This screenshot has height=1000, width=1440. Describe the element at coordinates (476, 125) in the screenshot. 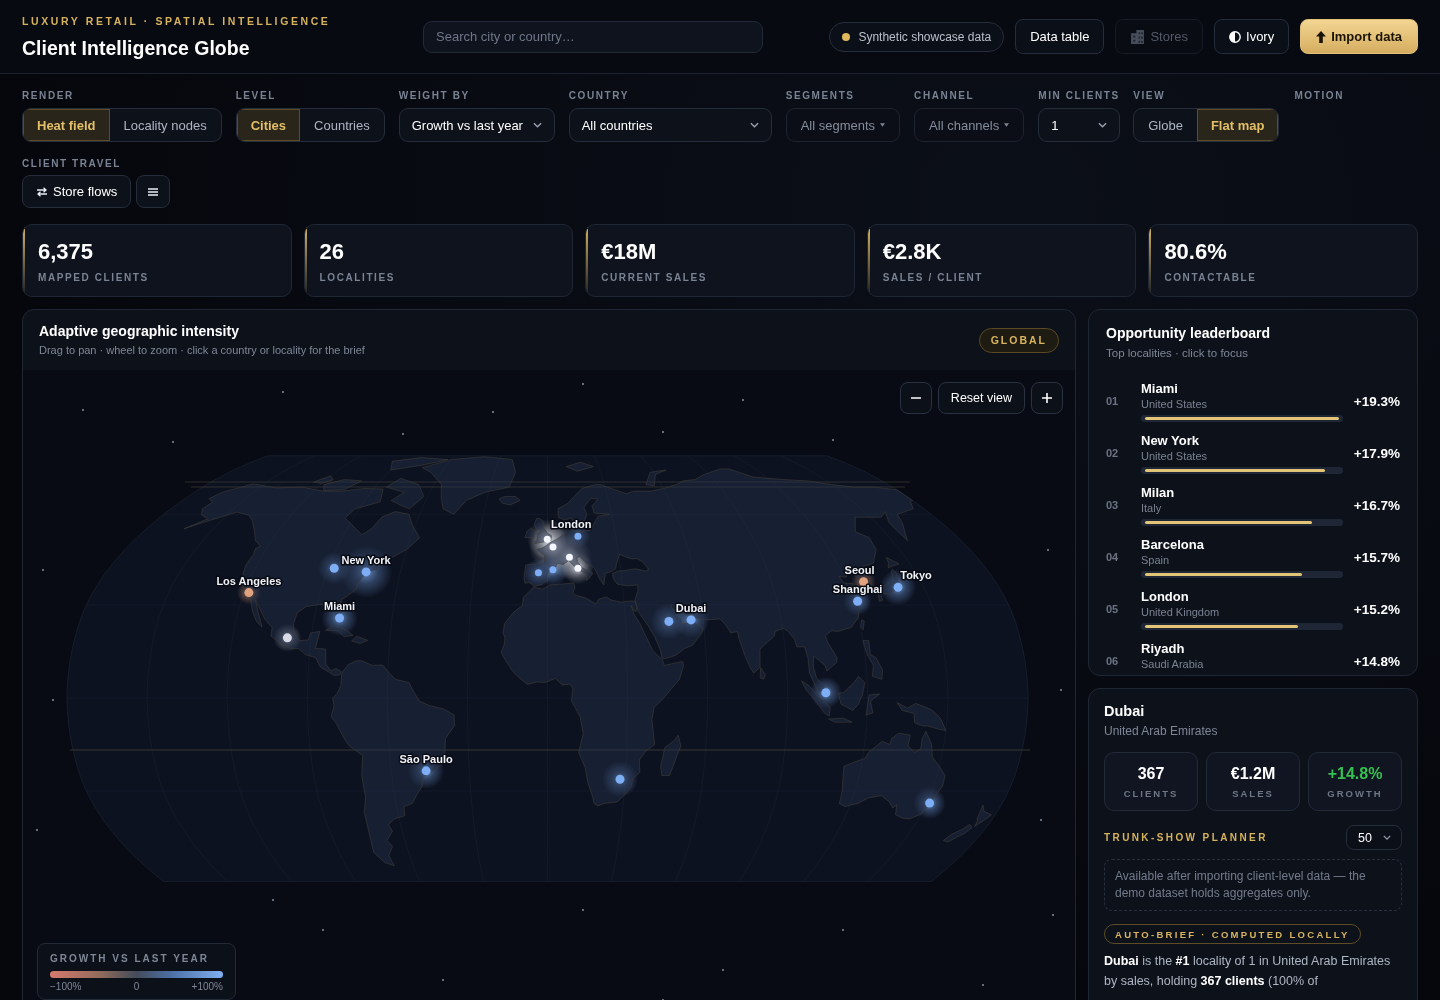

I see `dropdown: Growth vs last year` at that location.